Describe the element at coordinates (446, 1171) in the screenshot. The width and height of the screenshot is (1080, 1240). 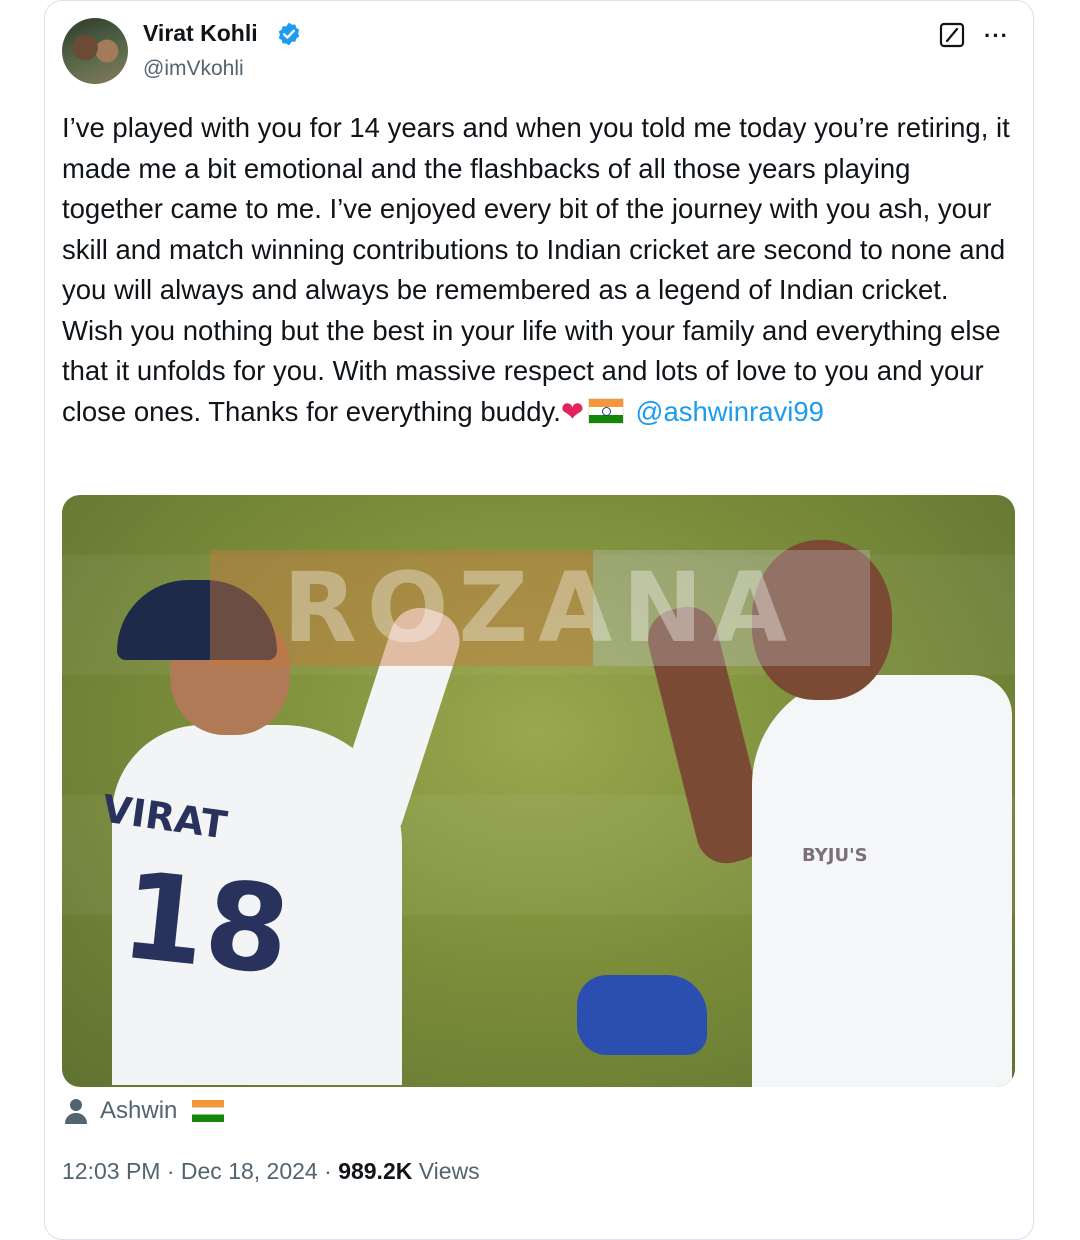
I see `views-label: Views` at that location.